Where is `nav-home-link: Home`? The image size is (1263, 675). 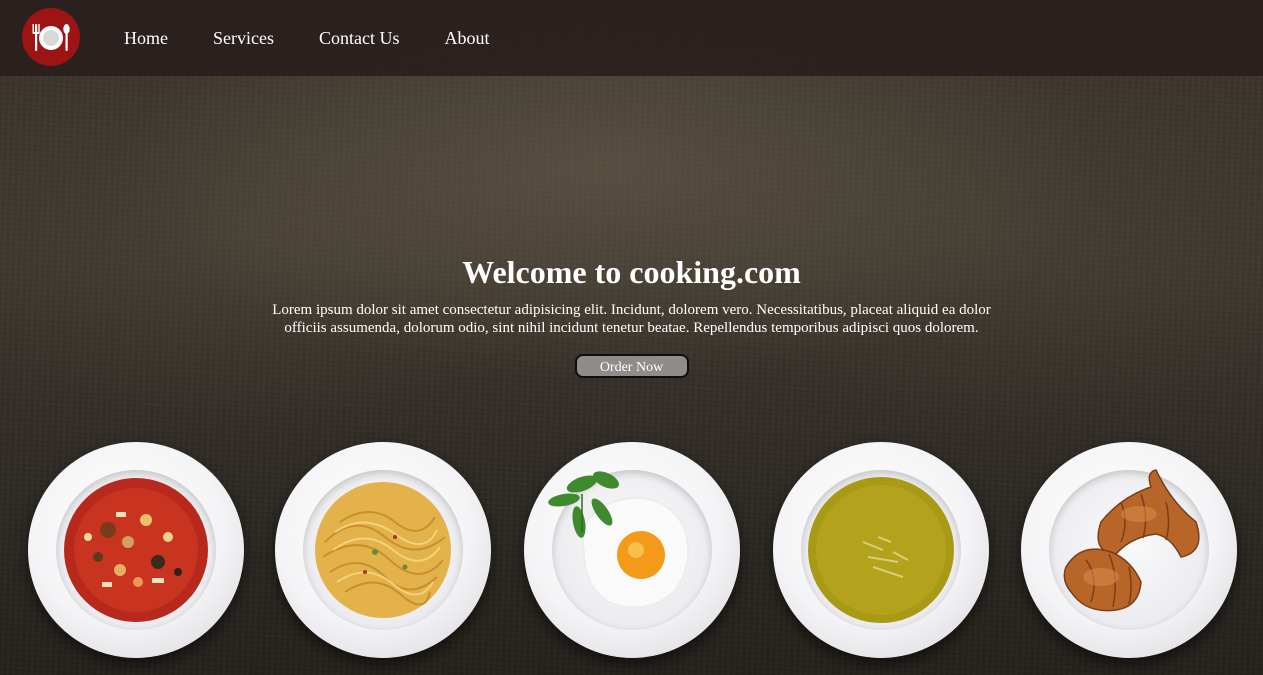 nav-home-link: Home is located at coordinates (146, 38).